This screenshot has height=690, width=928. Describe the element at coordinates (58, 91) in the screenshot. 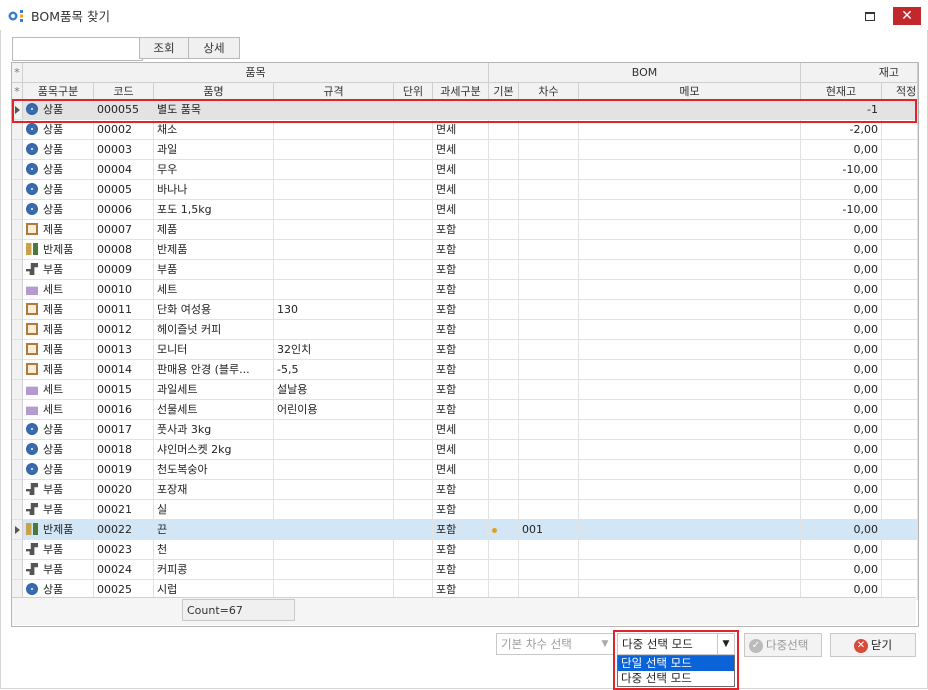

I see `header-col-type: 품목구분` at that location.